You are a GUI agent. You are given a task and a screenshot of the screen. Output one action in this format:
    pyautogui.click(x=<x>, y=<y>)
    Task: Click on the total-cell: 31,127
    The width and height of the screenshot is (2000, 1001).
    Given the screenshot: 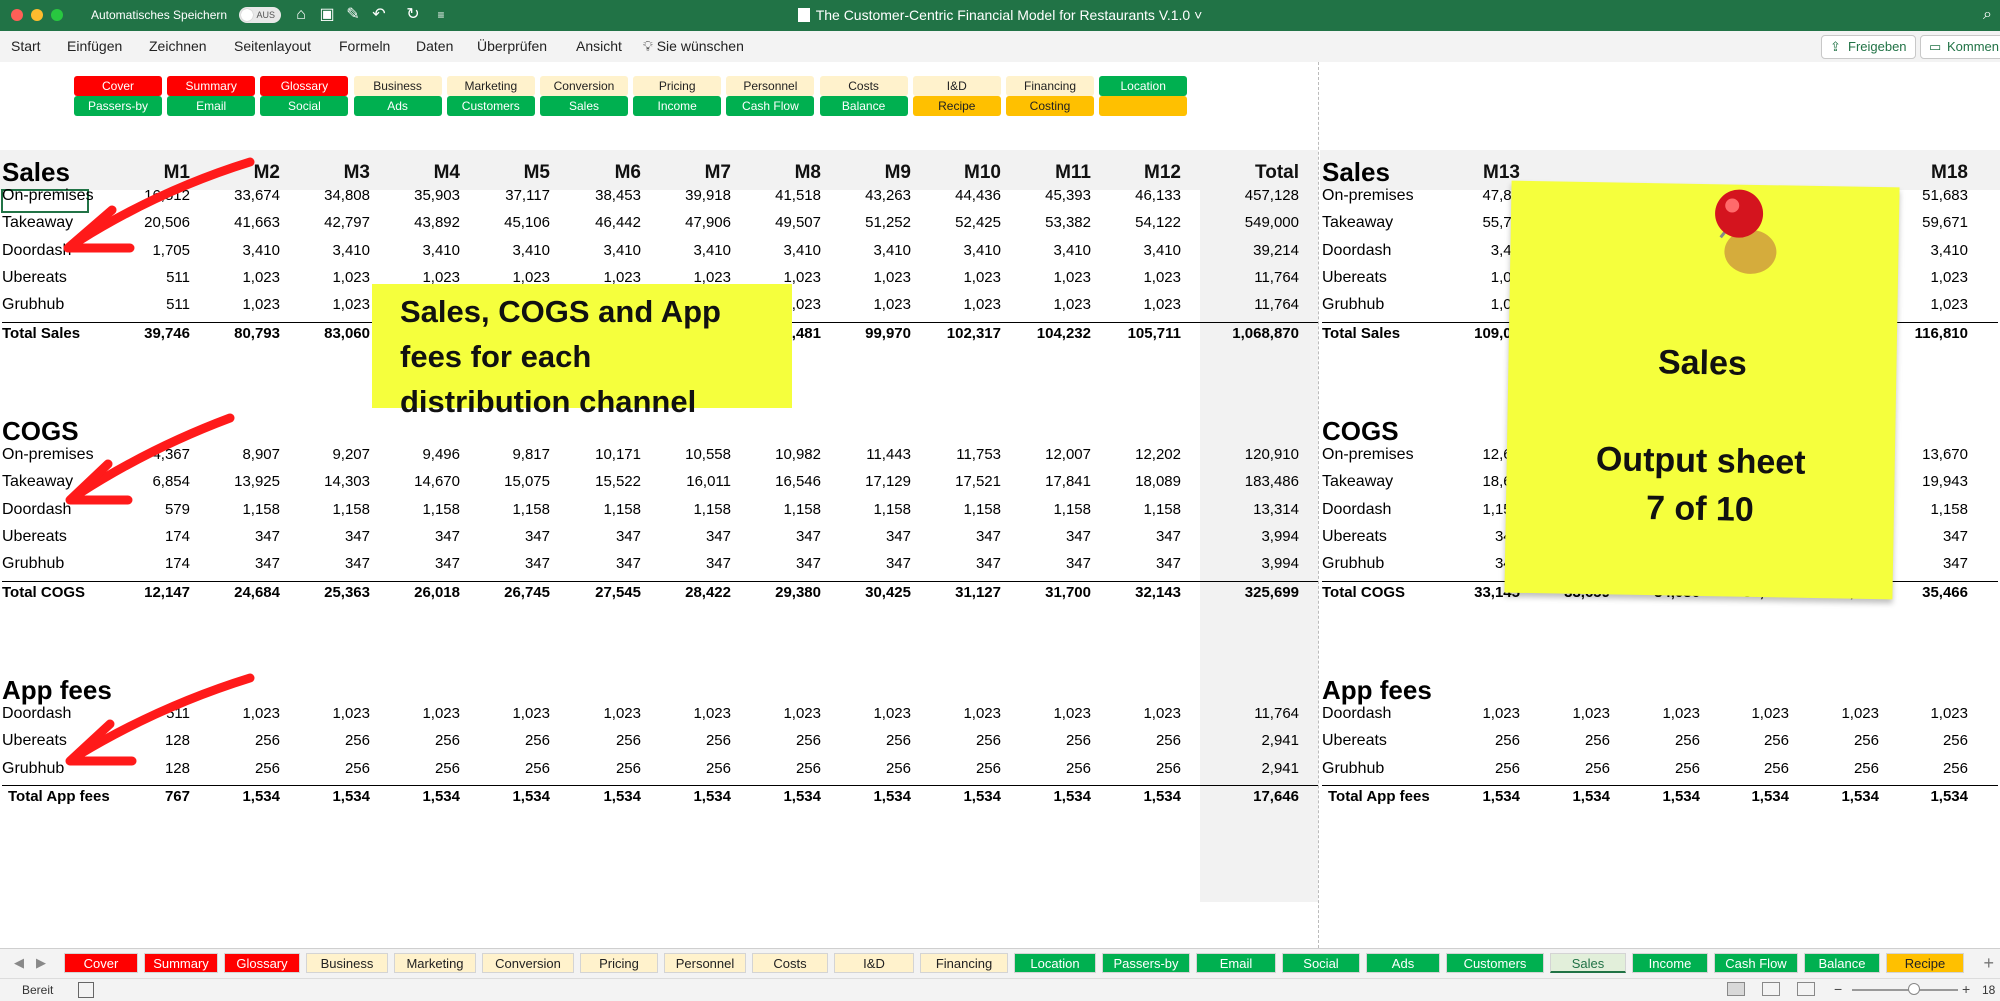 What is the action you would take?
    pyautogui.click(x=965, y=592)
    